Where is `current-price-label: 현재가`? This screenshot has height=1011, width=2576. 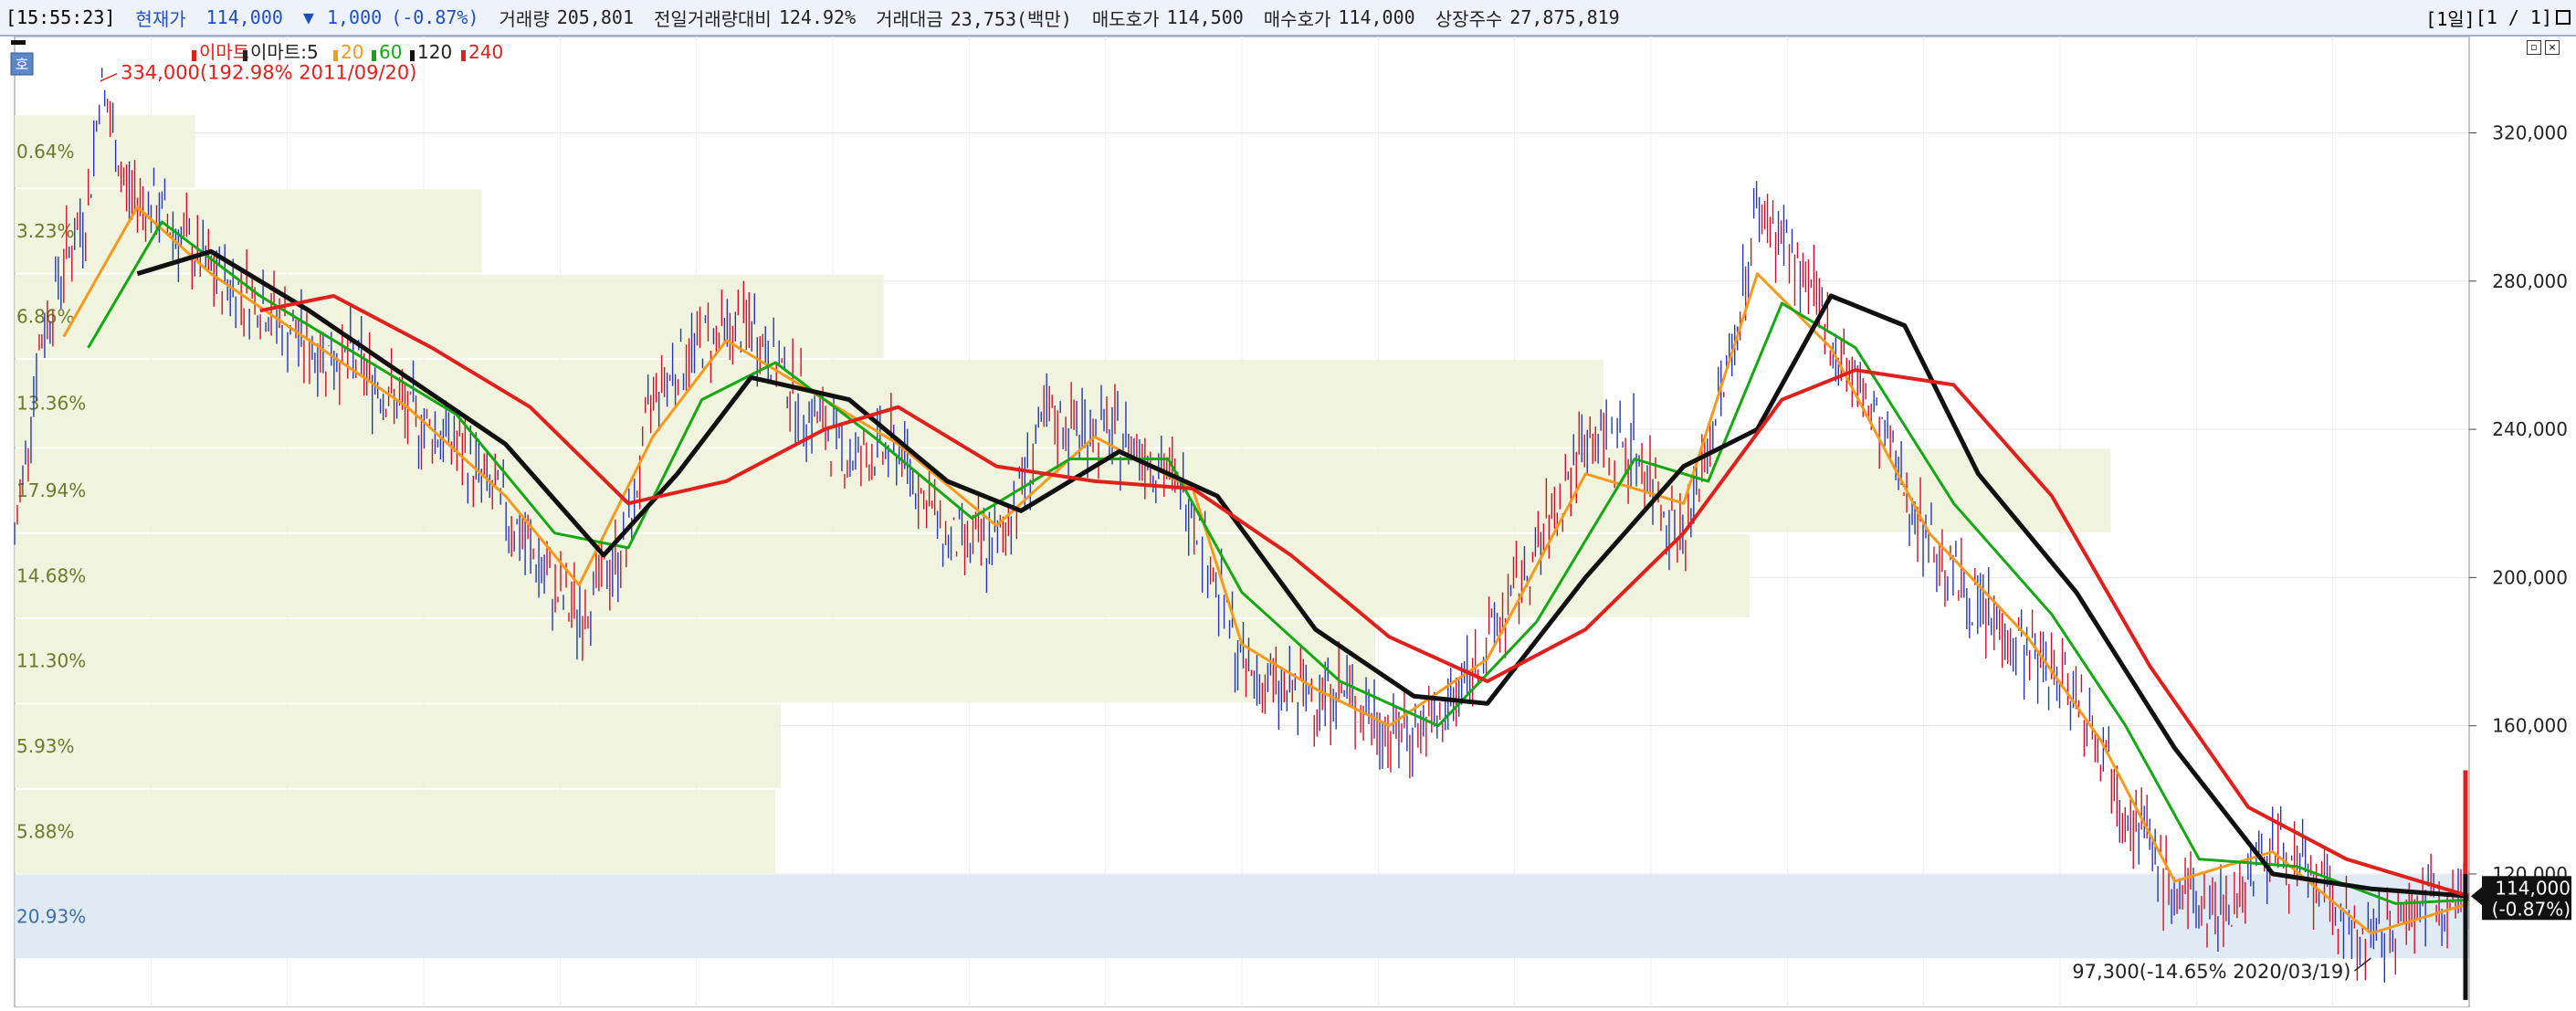
current-price-label: 현재가 is located at coordinates (160, 18).